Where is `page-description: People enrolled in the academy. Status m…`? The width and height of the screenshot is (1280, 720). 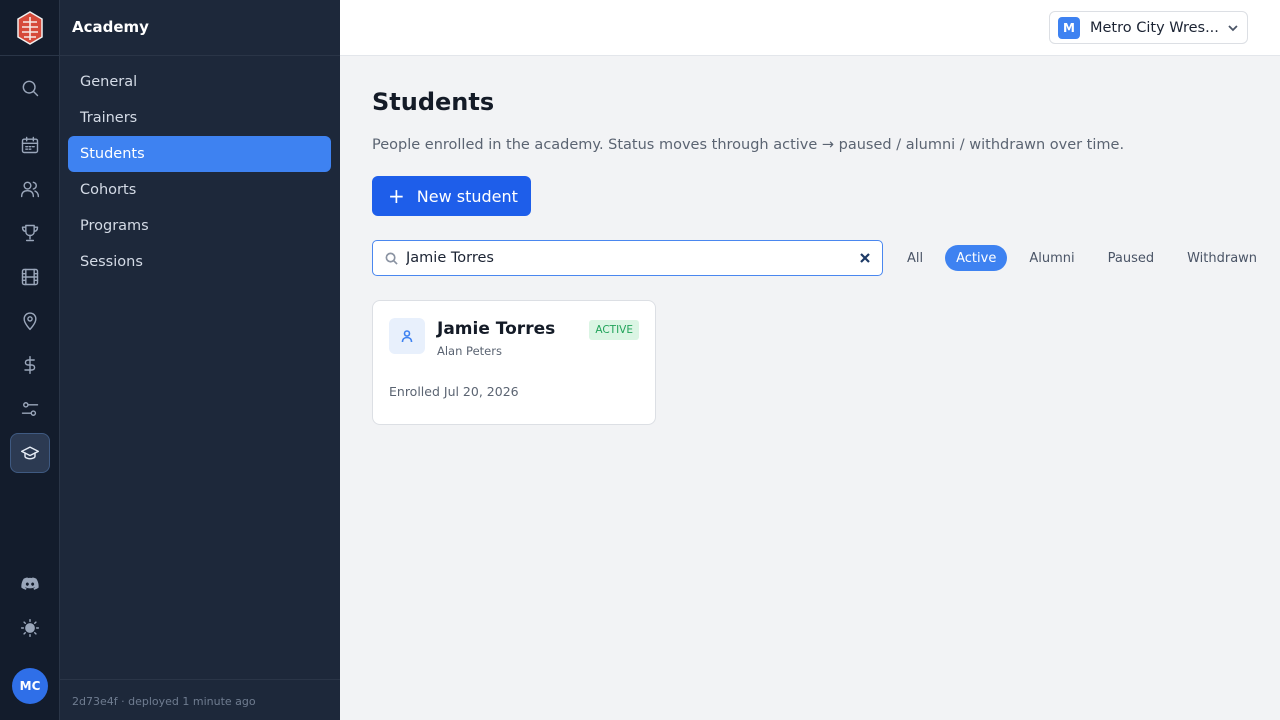 page-description: People enrolled in the academy. Status m… is located at coordinates (748, 145).